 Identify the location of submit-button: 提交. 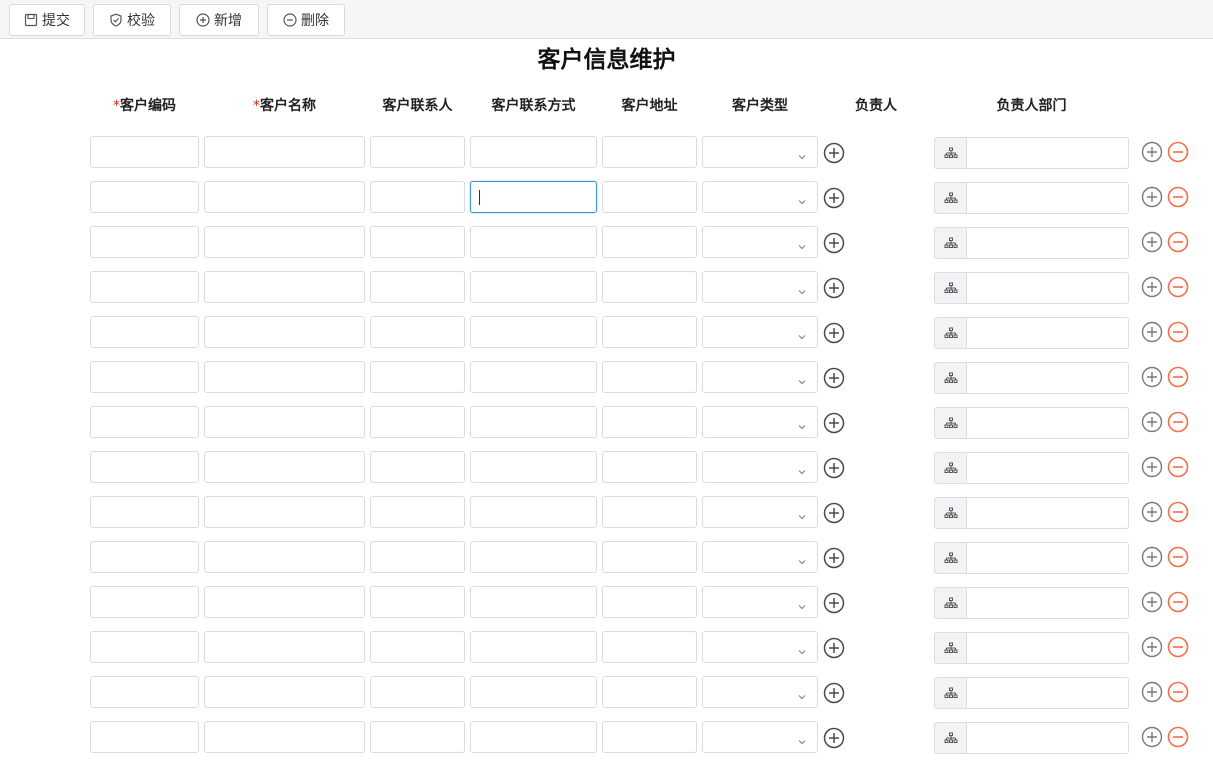
(47, 20).